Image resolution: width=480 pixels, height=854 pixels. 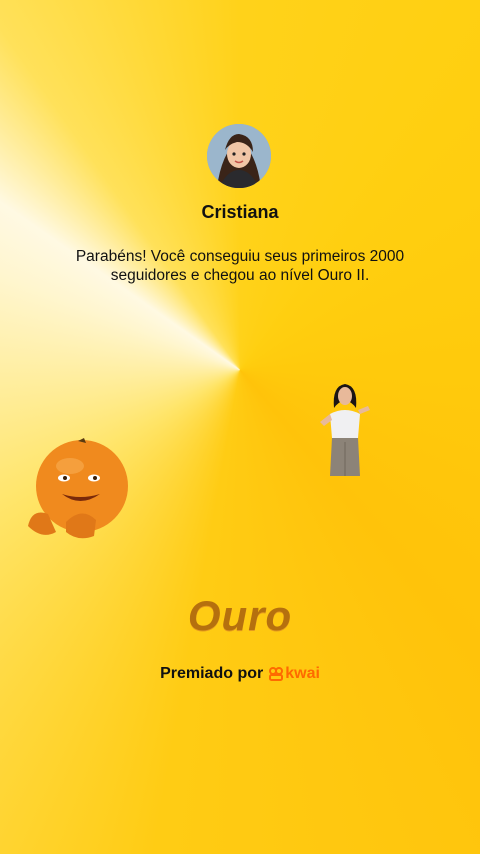 I want to click on awarded-by: Premiado por kwai, so click(x=240, y=674).